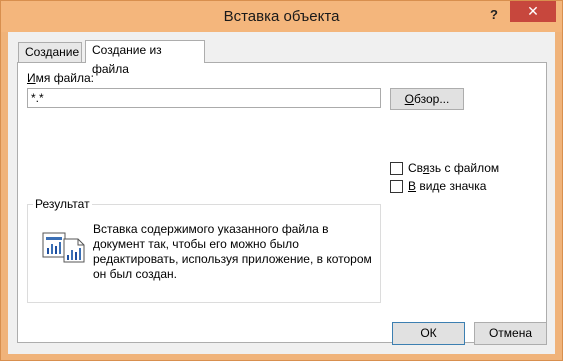 The image size is (563, 361). What do you see at coordinates (145, 58) in the screenshot?
I see `tab-create-from-file: Создание из файла` at bounding box center [145, 58].